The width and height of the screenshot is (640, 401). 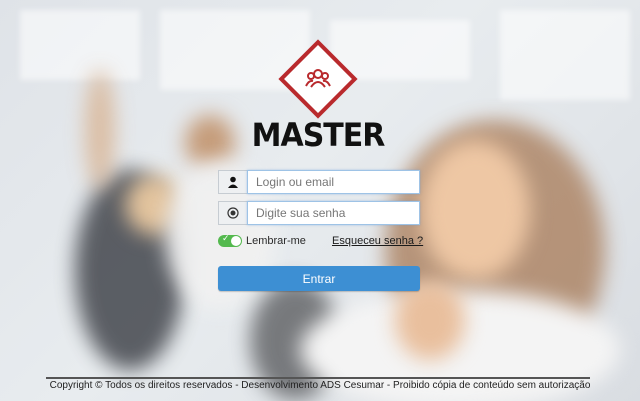 I want to click on remember-label: Lembrar-me, so click(x=276, y=241).